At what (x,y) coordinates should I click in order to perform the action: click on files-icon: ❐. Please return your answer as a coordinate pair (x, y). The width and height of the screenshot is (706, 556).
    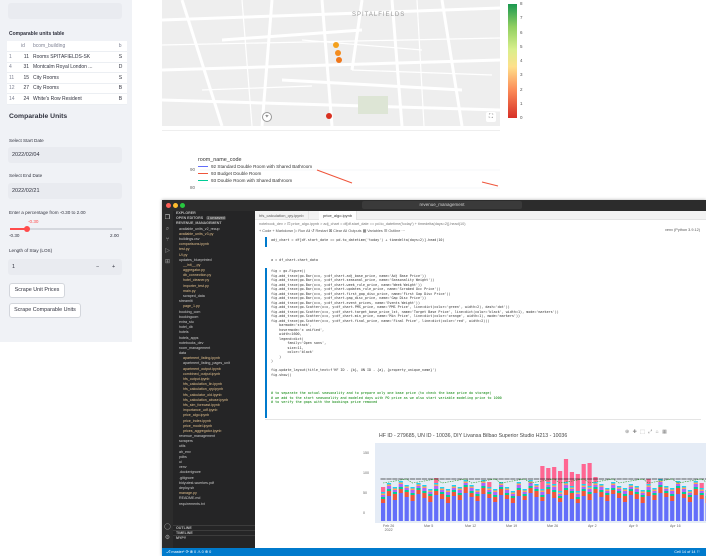
    Looking at the image, I should click on (167, 218).